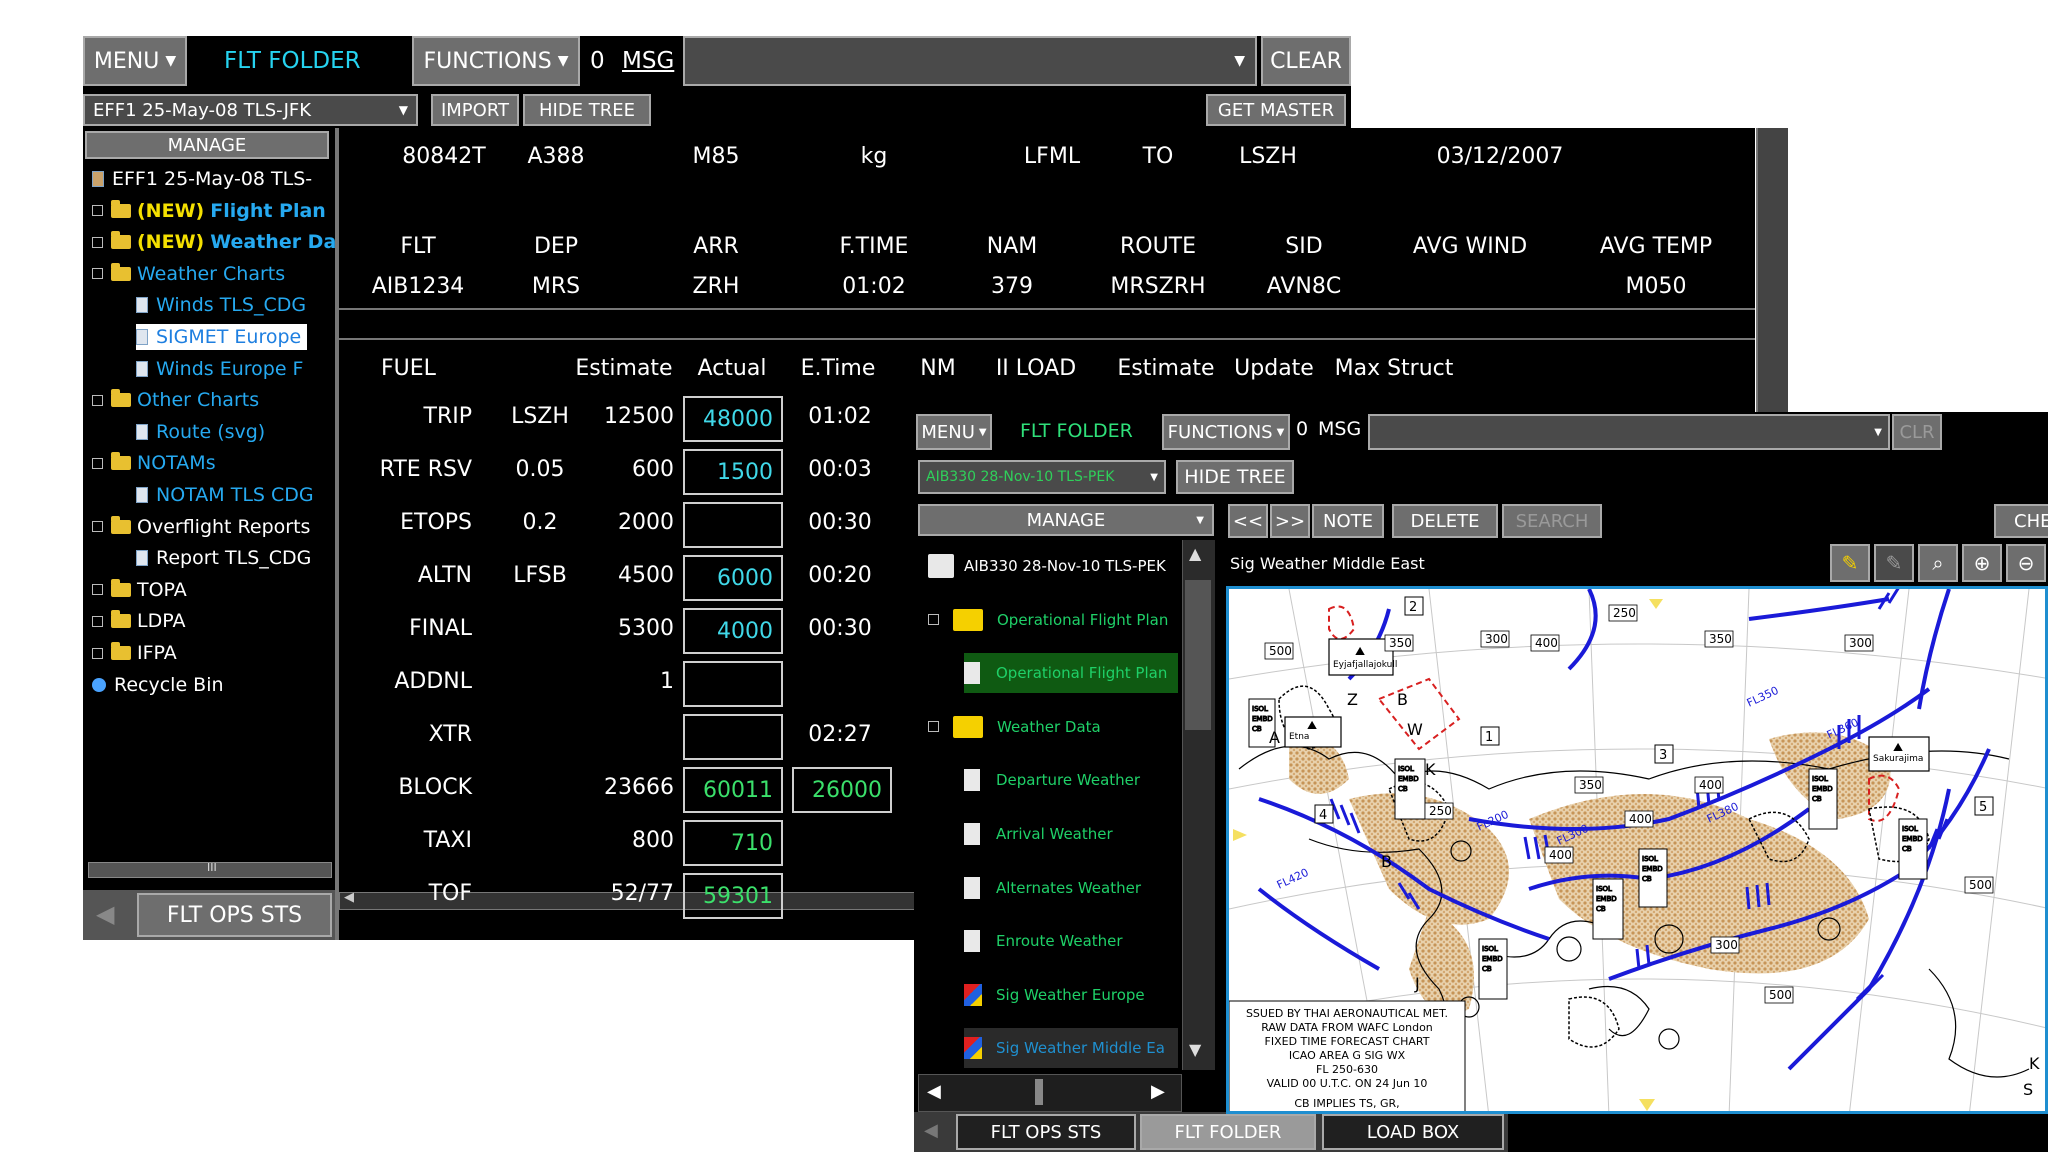 The image size is (2048, 1152). Describe the element at coordinates (154, 463) in the screenshot. I see `tree-item: NOTAMs` at that location.